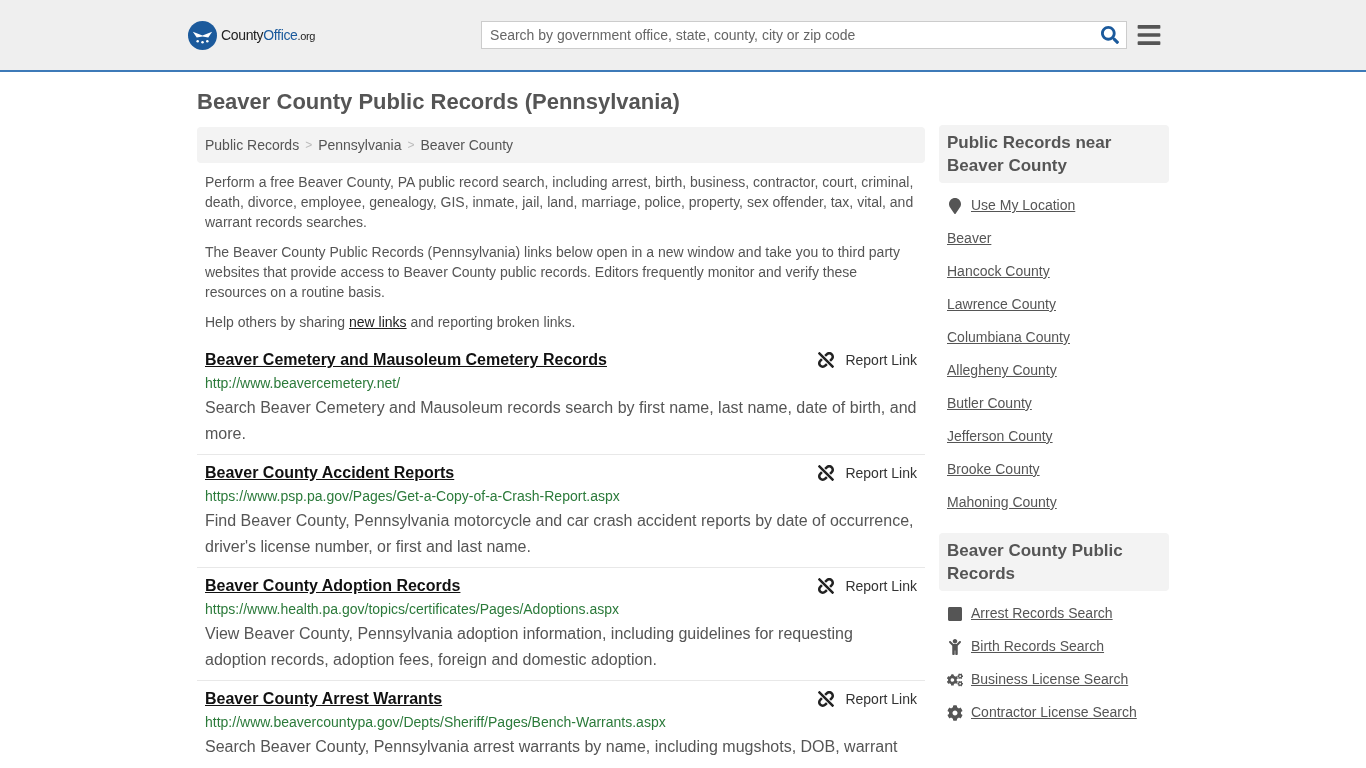  What do you see at coordinates (1038, 646) in the screenshot?
I see `sidebar-link: Birth Records Search` at bounding box center [1038, 646].